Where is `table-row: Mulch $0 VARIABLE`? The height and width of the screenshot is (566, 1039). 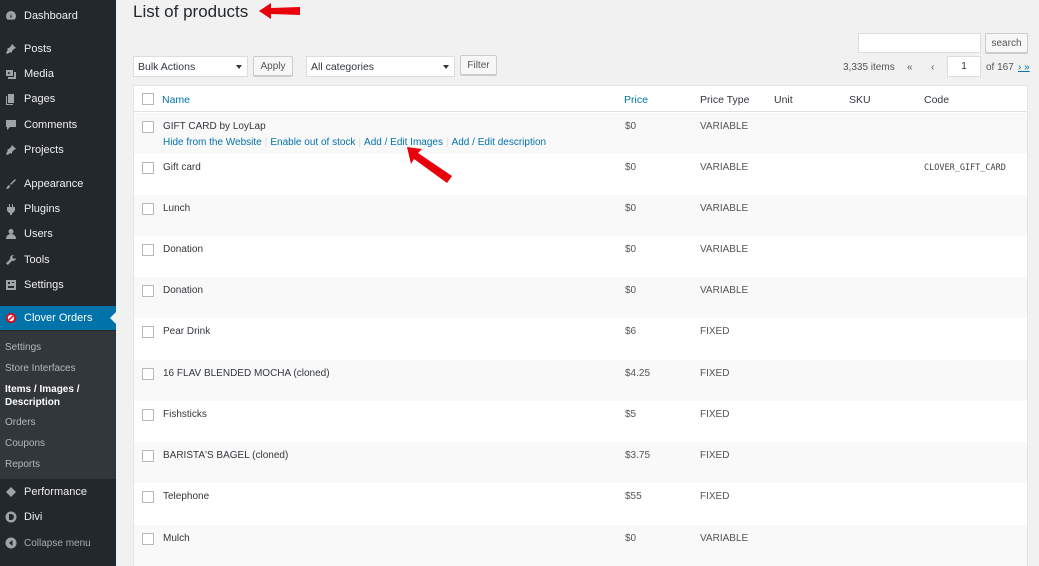
table-row: Mulch $0 VARIABLE is located at coordinates (580, 545).